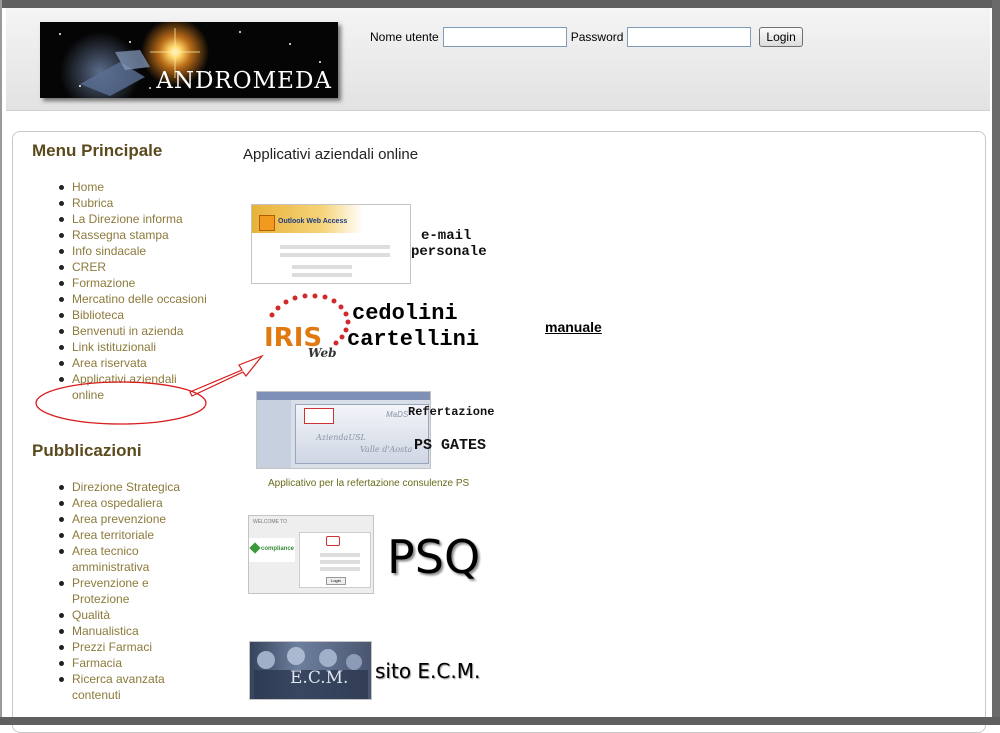 This screenshot has height=733, width=1000. What do you see at coordinates (500, 721) in the screenshot?
I see `window-frame-bottom` at bounding box center [500, 721].